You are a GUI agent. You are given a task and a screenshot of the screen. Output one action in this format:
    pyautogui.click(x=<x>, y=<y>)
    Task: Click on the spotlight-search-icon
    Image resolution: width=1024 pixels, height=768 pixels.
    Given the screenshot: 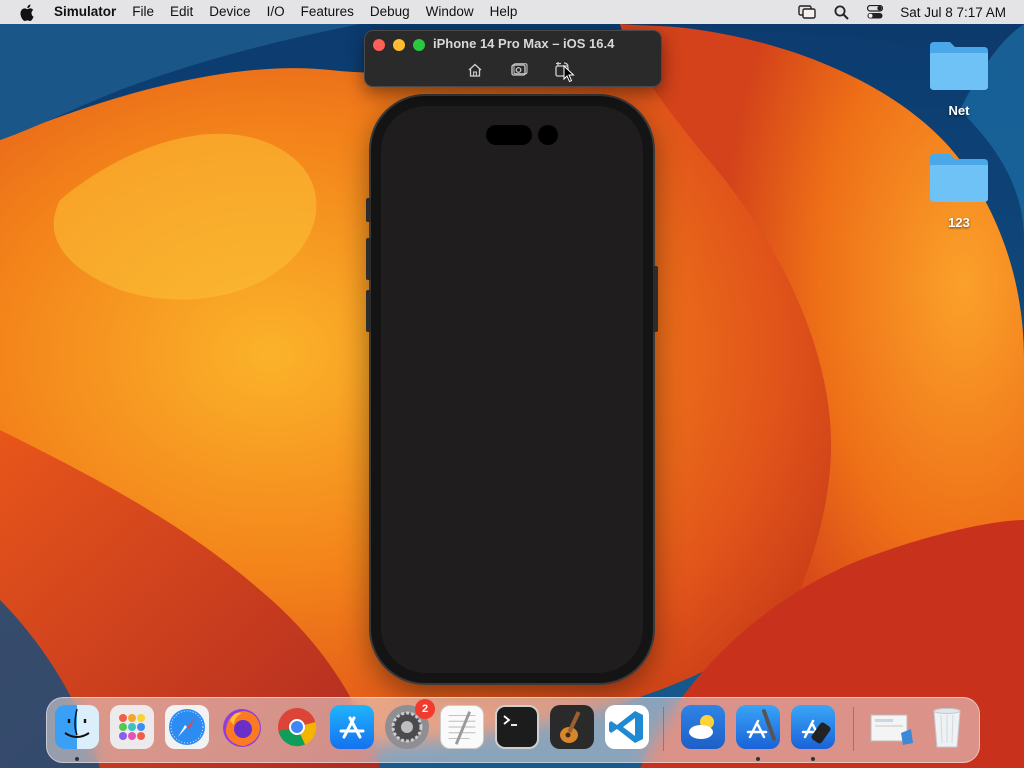 What is the action you would take?
    pyautogui.click(x=841, y=12)
    